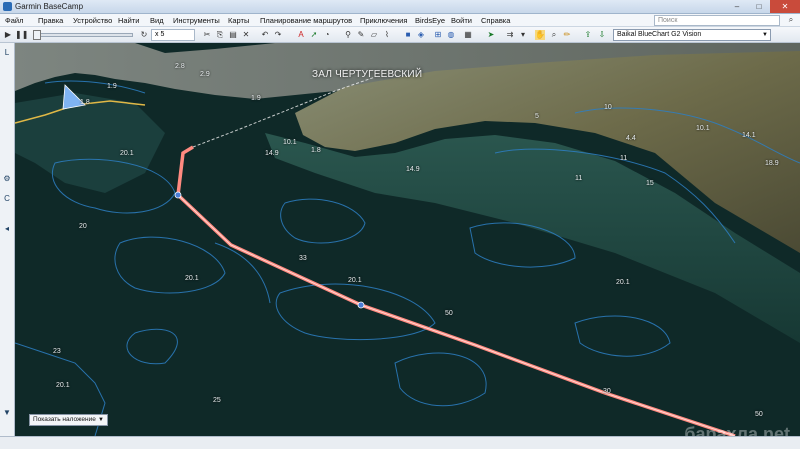 This screenshot has width=800, height=449. What do you see at coordinates (387, 35) in the screenshot?
I see `track-icon: ⌇` at bounding box center [387, 35].